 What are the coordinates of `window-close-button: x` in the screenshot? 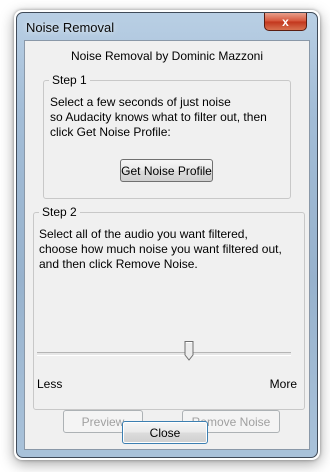 It's located at (285, 22).